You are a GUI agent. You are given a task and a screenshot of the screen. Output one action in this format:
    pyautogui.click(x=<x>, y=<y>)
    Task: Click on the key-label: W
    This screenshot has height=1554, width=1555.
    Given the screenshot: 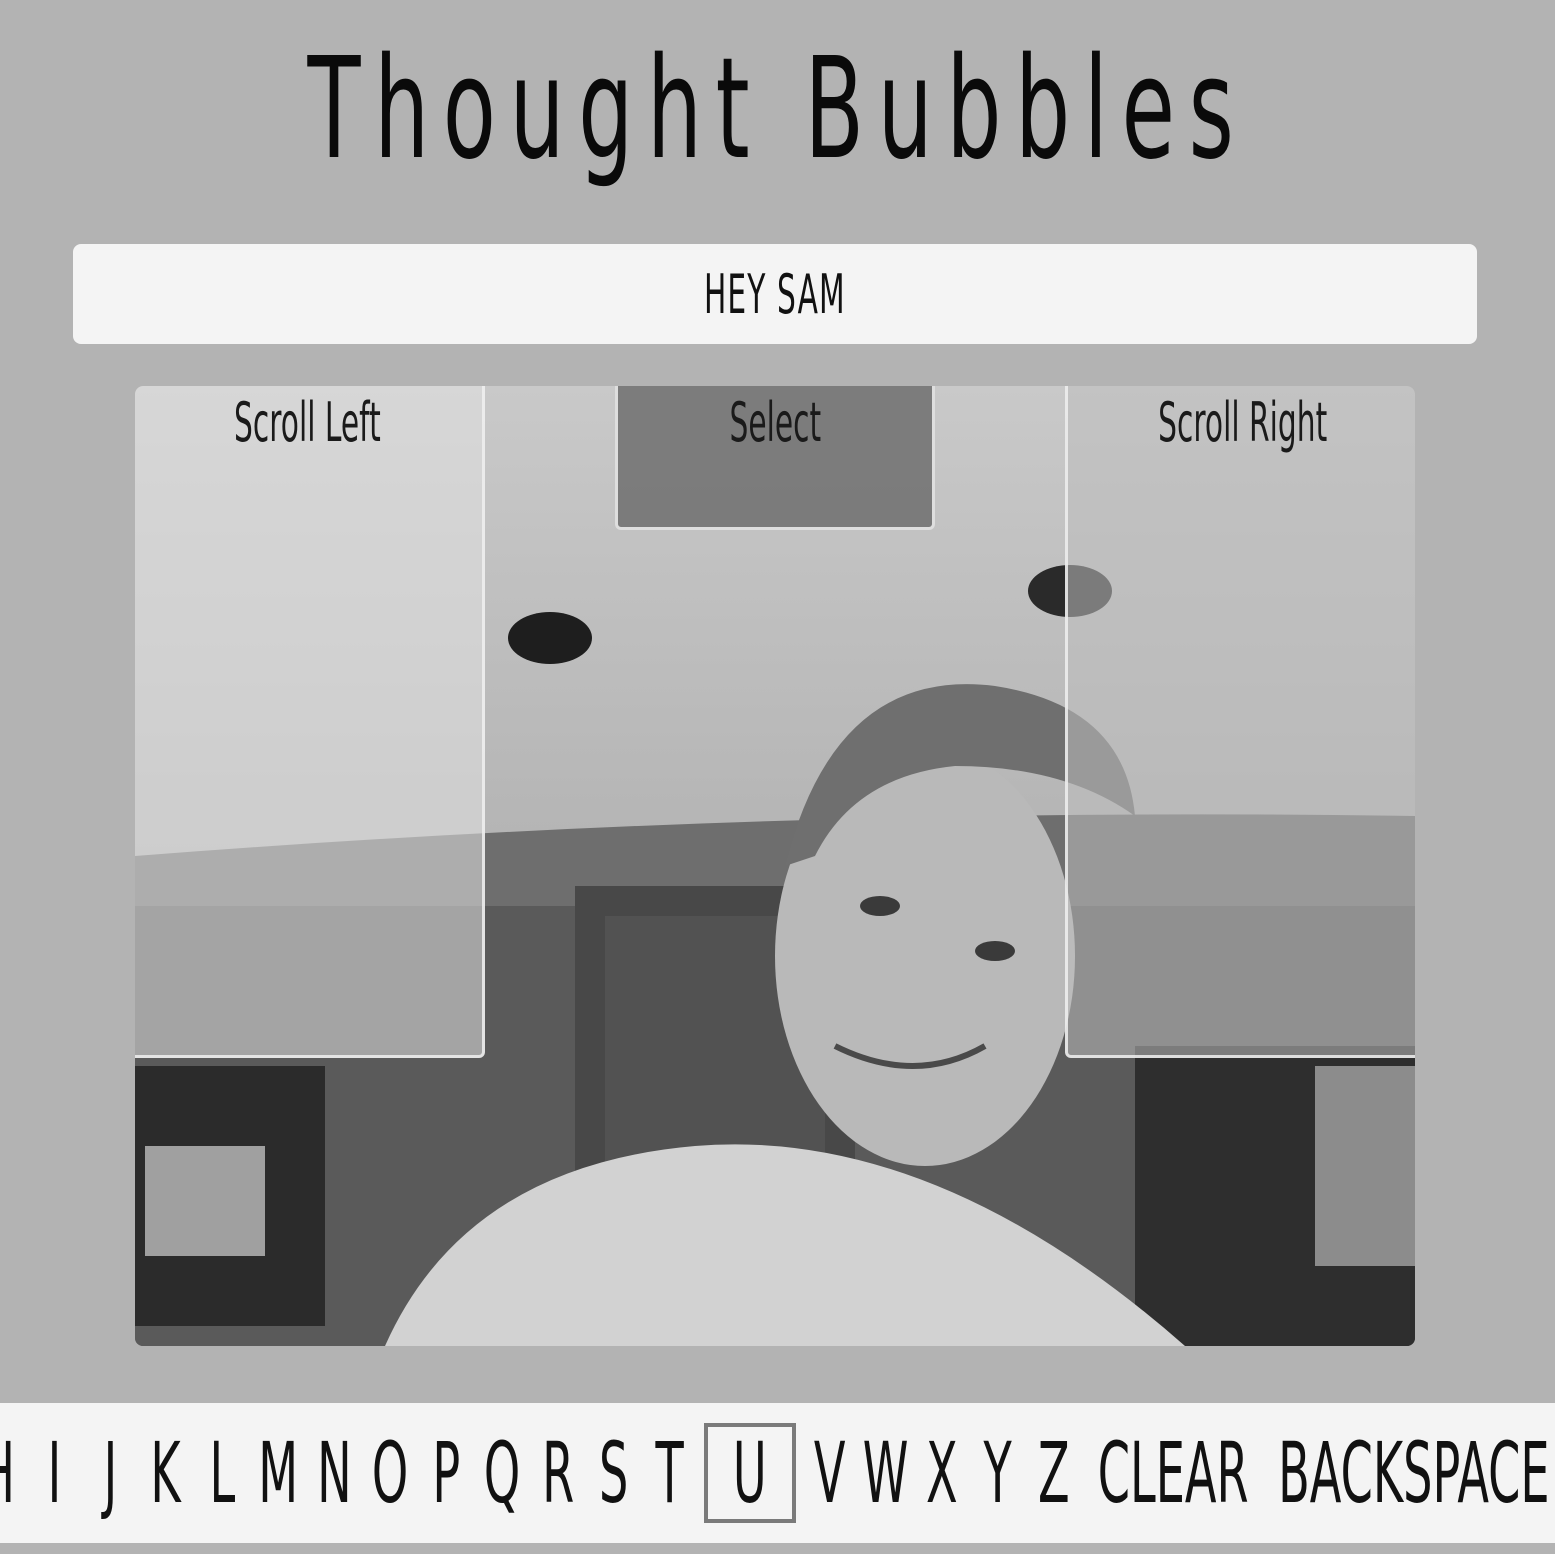 What is the action you would take?
    pyautogui.click(x=886, y=1473)
    